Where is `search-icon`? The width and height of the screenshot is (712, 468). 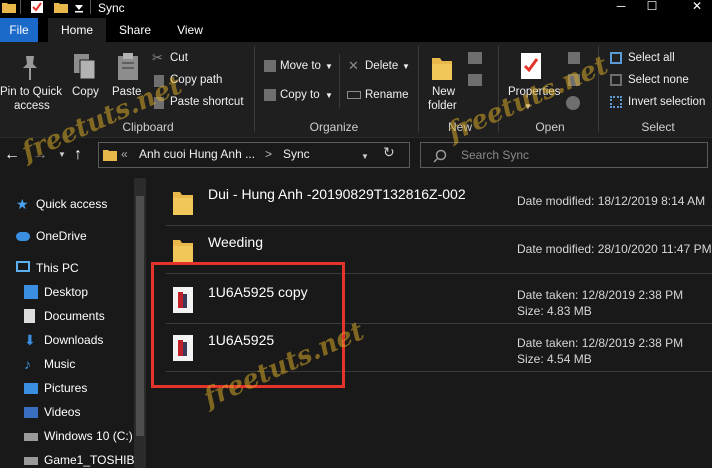
search-icon is located at coordinates (440, 156).